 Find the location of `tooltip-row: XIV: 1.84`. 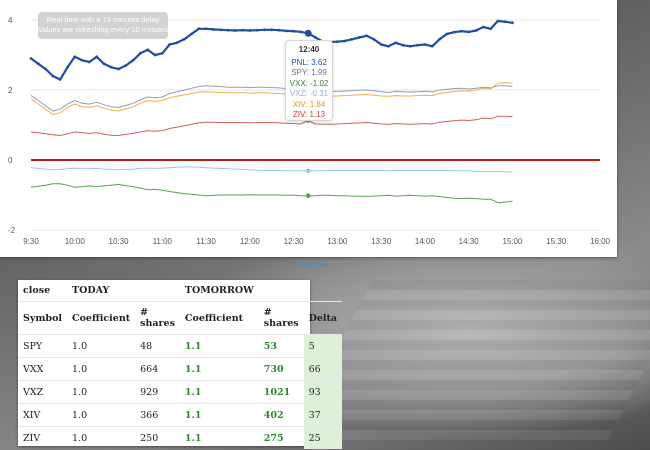

tooltip-row: XIV: 1.84 is located at coordinates (309, 104).